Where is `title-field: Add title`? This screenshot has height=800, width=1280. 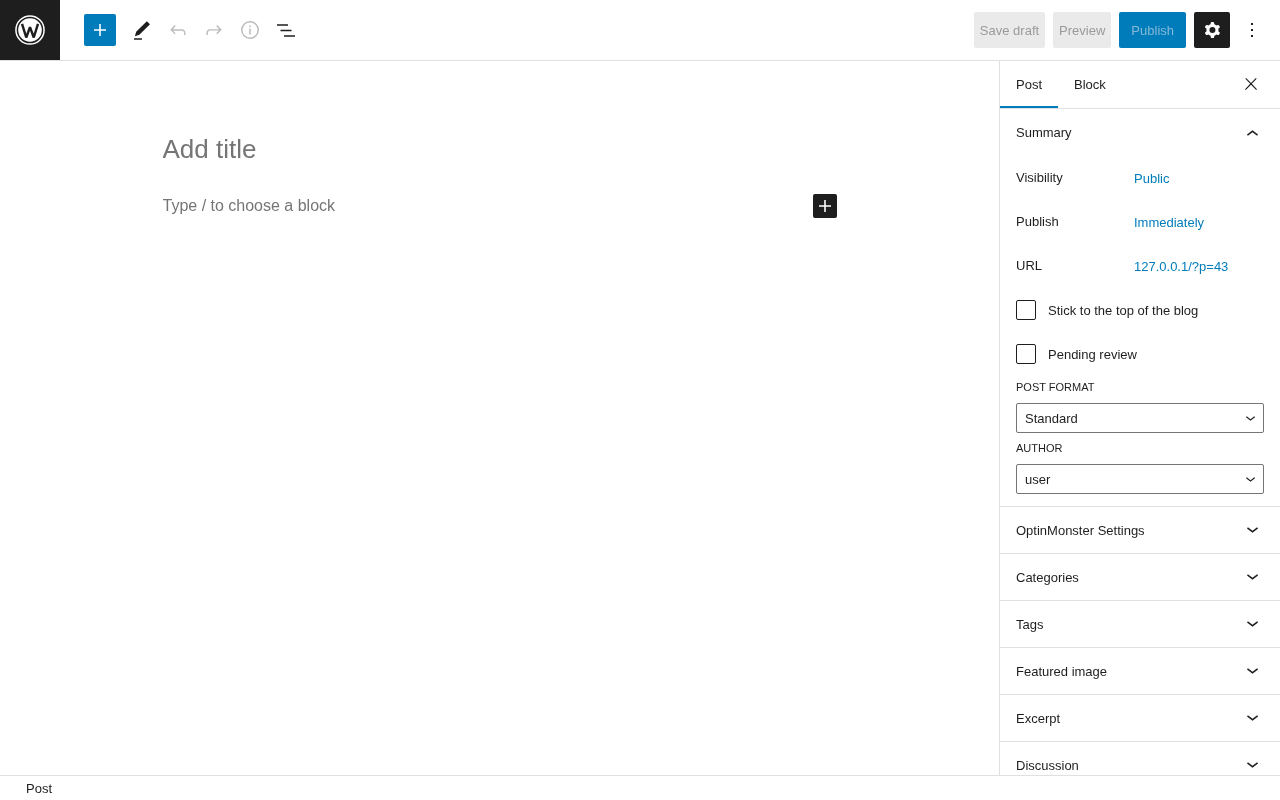 title-field: Add title is located at coordinates (499, 149).